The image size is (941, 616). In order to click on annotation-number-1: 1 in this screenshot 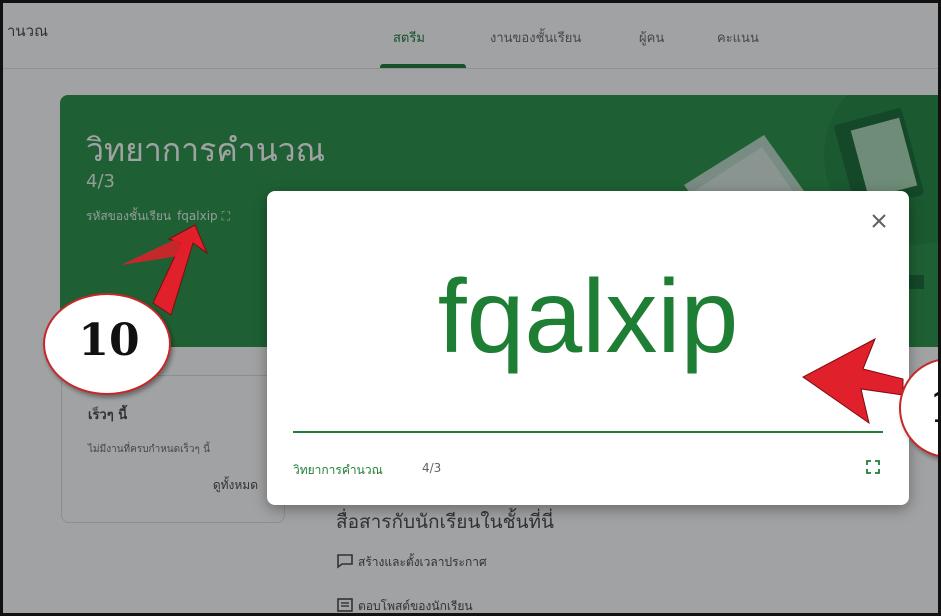, I will do `click(933, 407)`.